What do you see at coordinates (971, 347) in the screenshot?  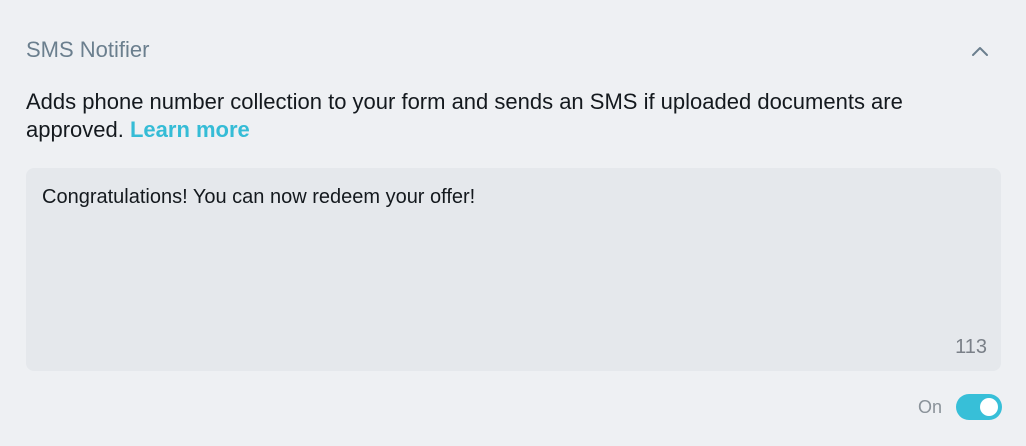 I see `character-count: 113` at bounding box center [971, 347].